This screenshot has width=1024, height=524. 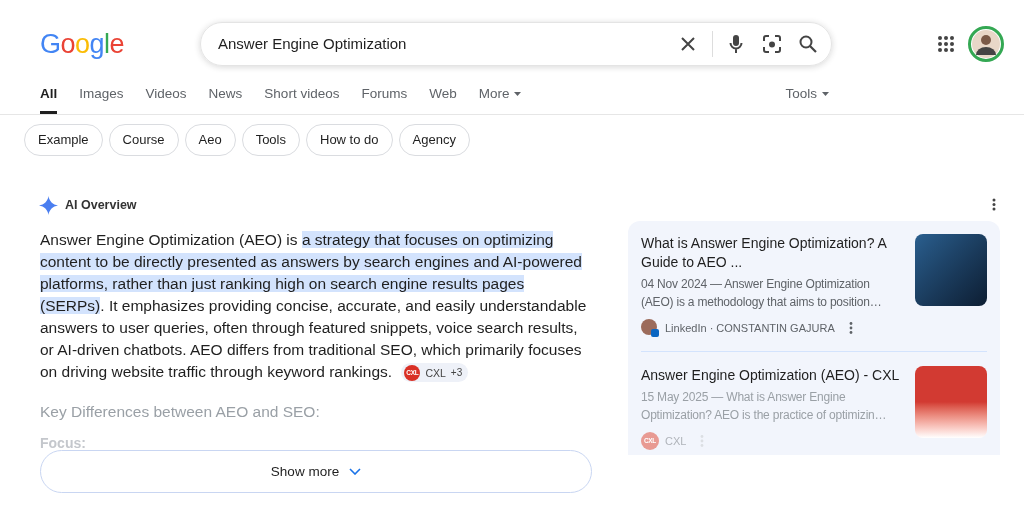 What do you see at coordinates (772, 44) in the screenshot?
I see `camera-icon` at bounding box center [772, 44].